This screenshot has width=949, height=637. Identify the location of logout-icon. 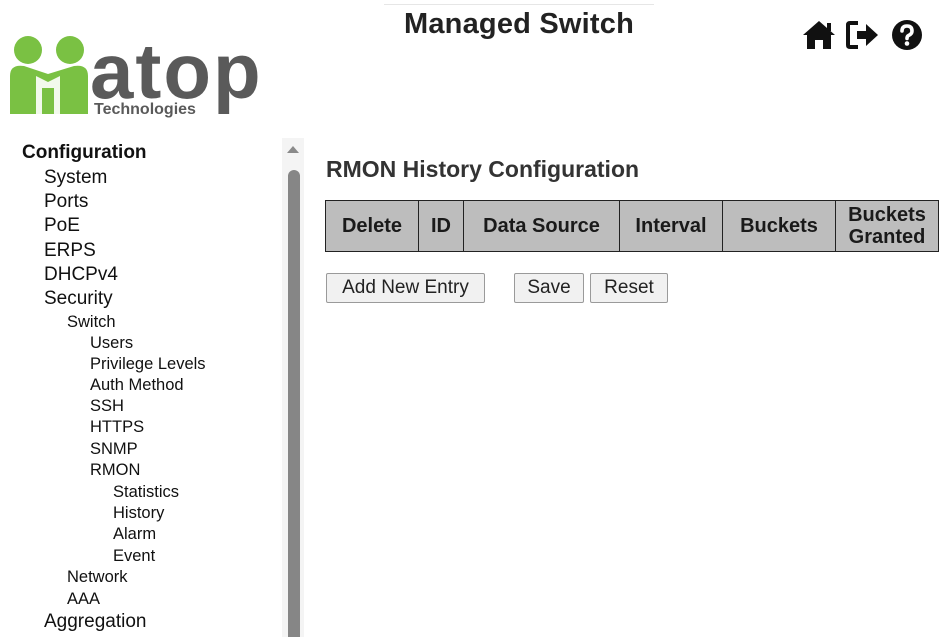
(863, 35).